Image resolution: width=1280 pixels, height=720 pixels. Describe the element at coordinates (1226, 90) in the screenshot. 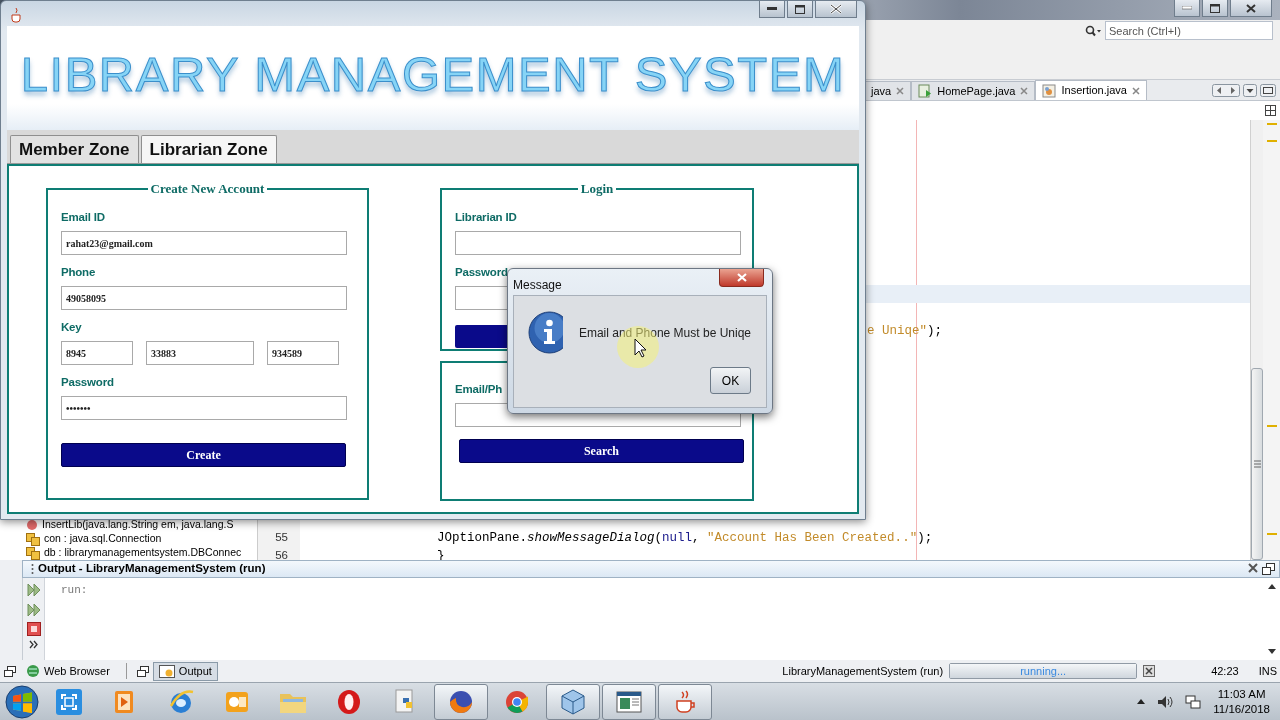

I see `scroll-tabs-icon` at that location.